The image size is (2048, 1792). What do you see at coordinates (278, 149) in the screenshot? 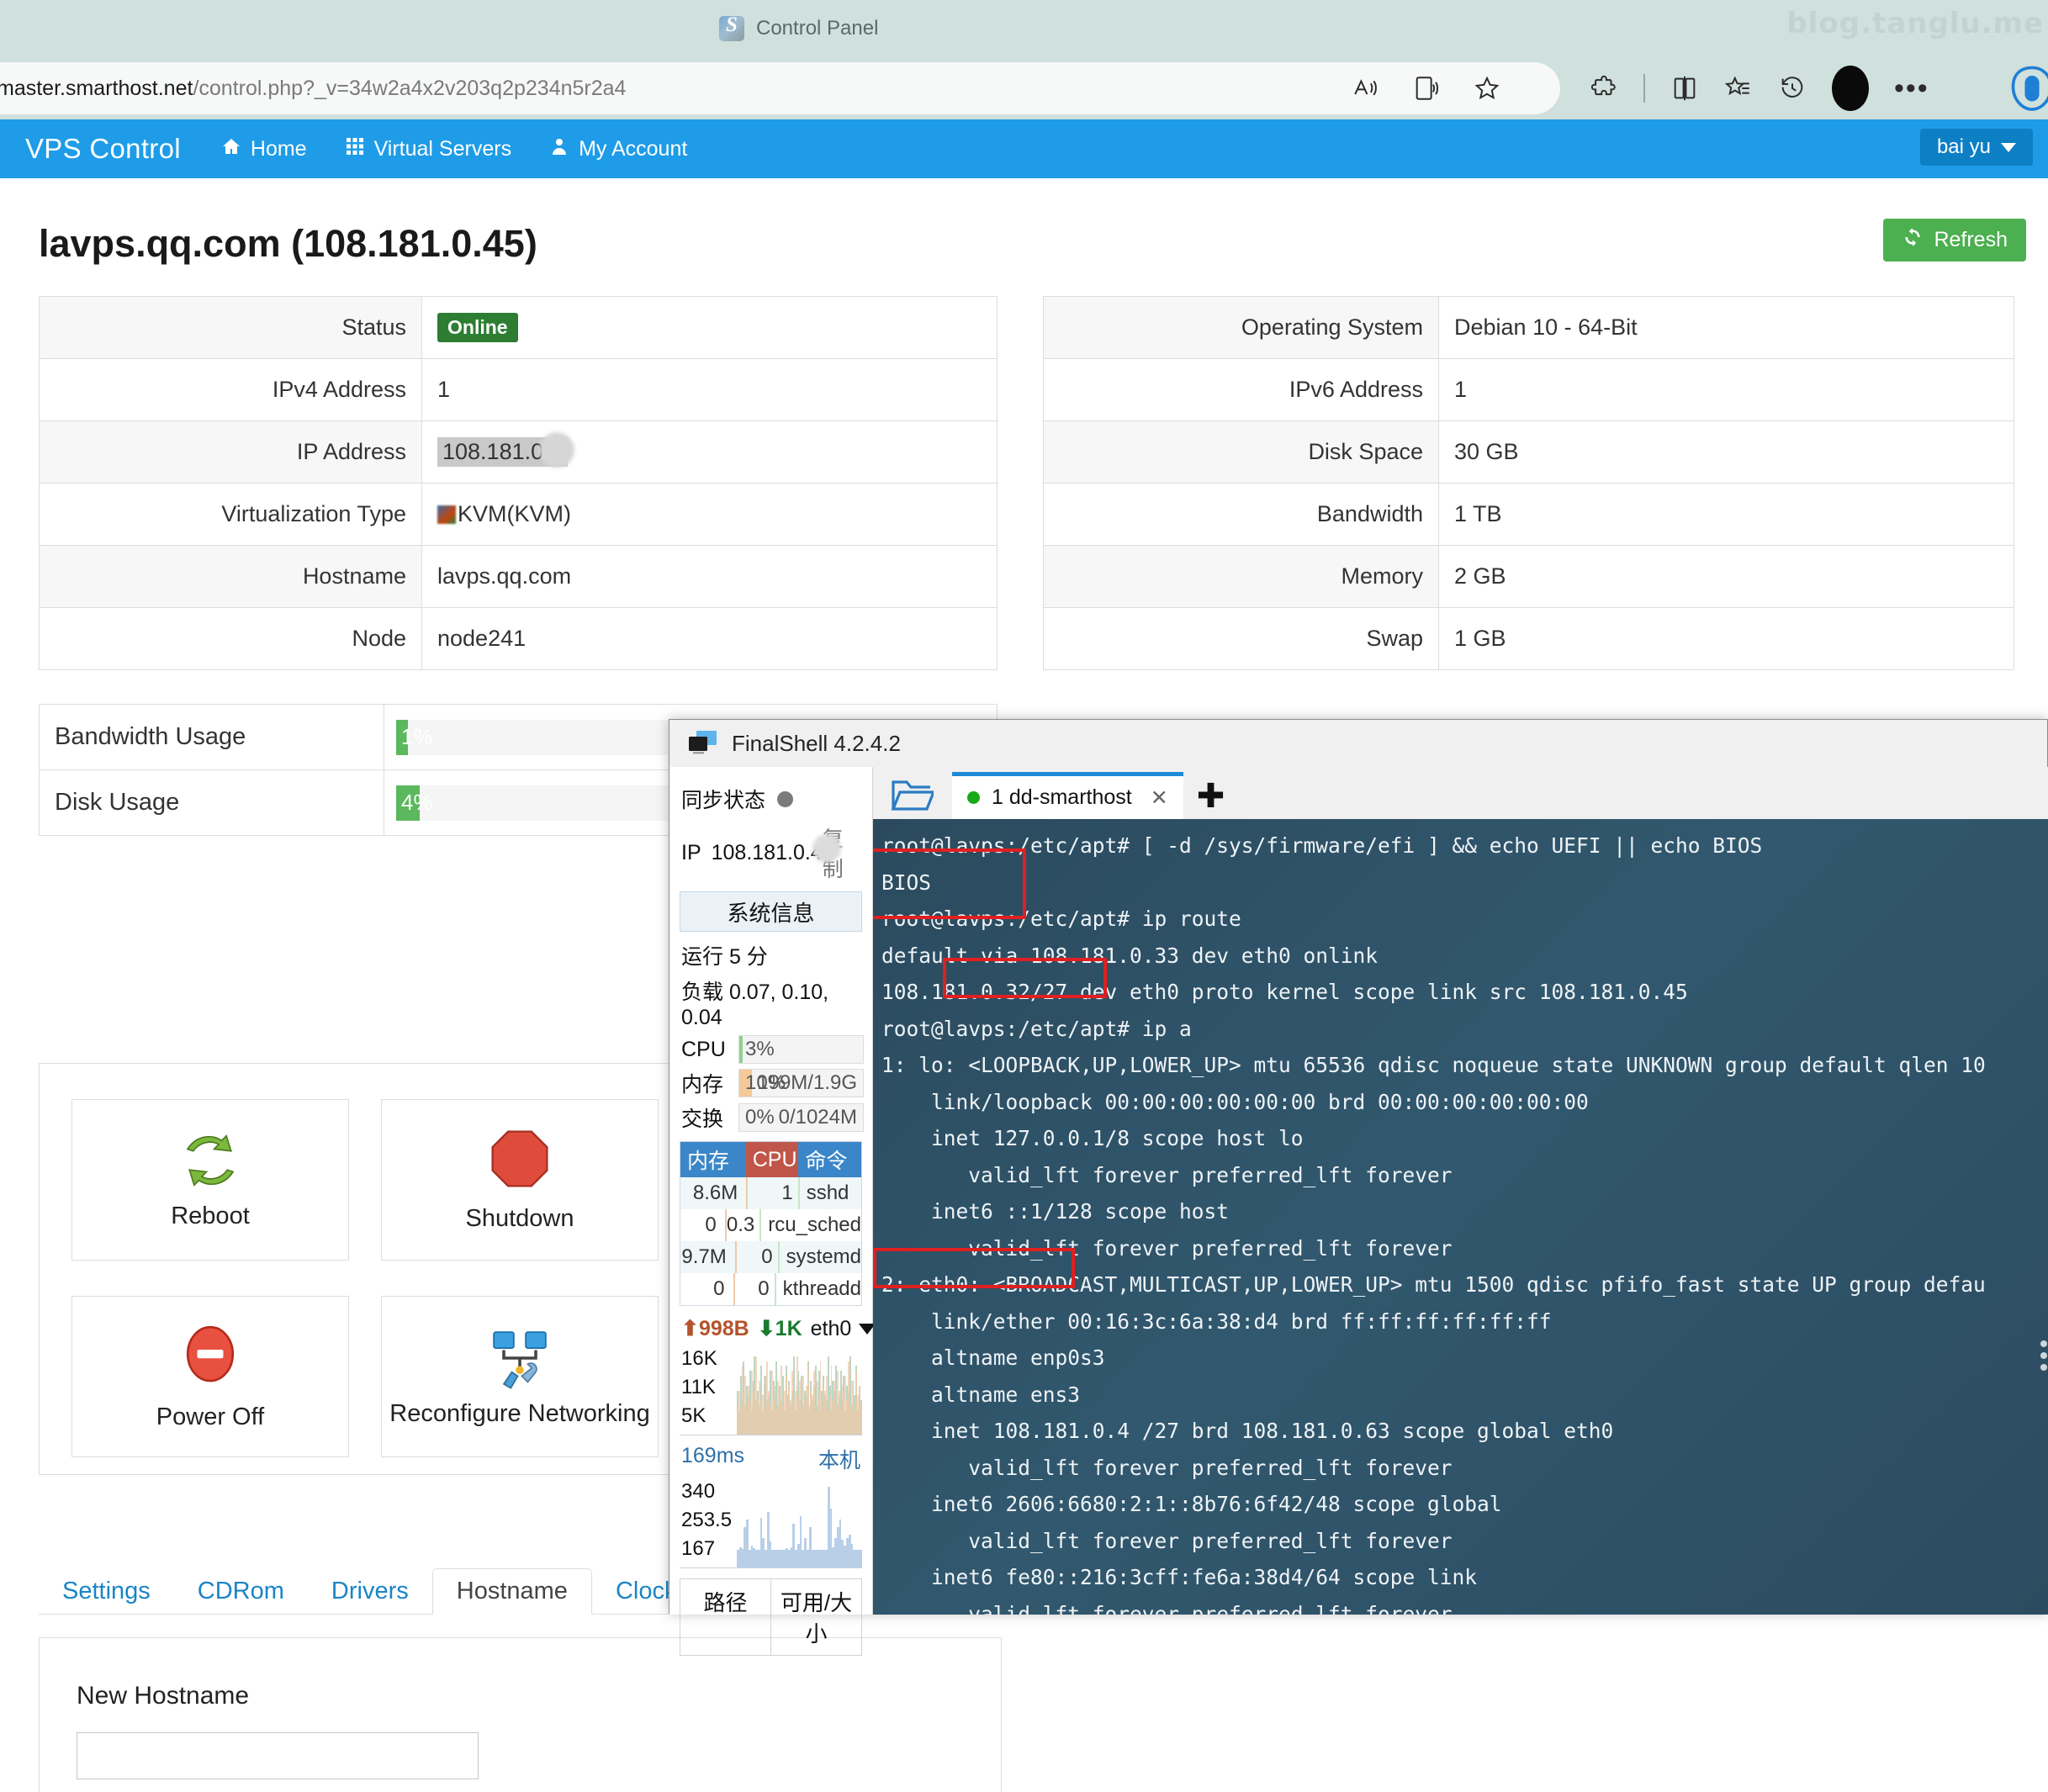
I see `nav-link-home-label: Home` at bounding box center [278, 149].